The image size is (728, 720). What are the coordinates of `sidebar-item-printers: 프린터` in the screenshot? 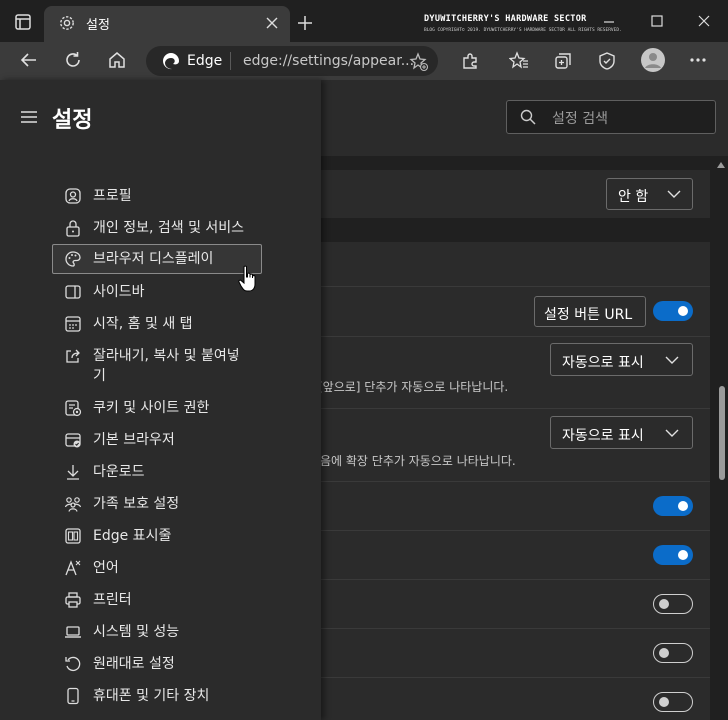 It's located at (157, 600).